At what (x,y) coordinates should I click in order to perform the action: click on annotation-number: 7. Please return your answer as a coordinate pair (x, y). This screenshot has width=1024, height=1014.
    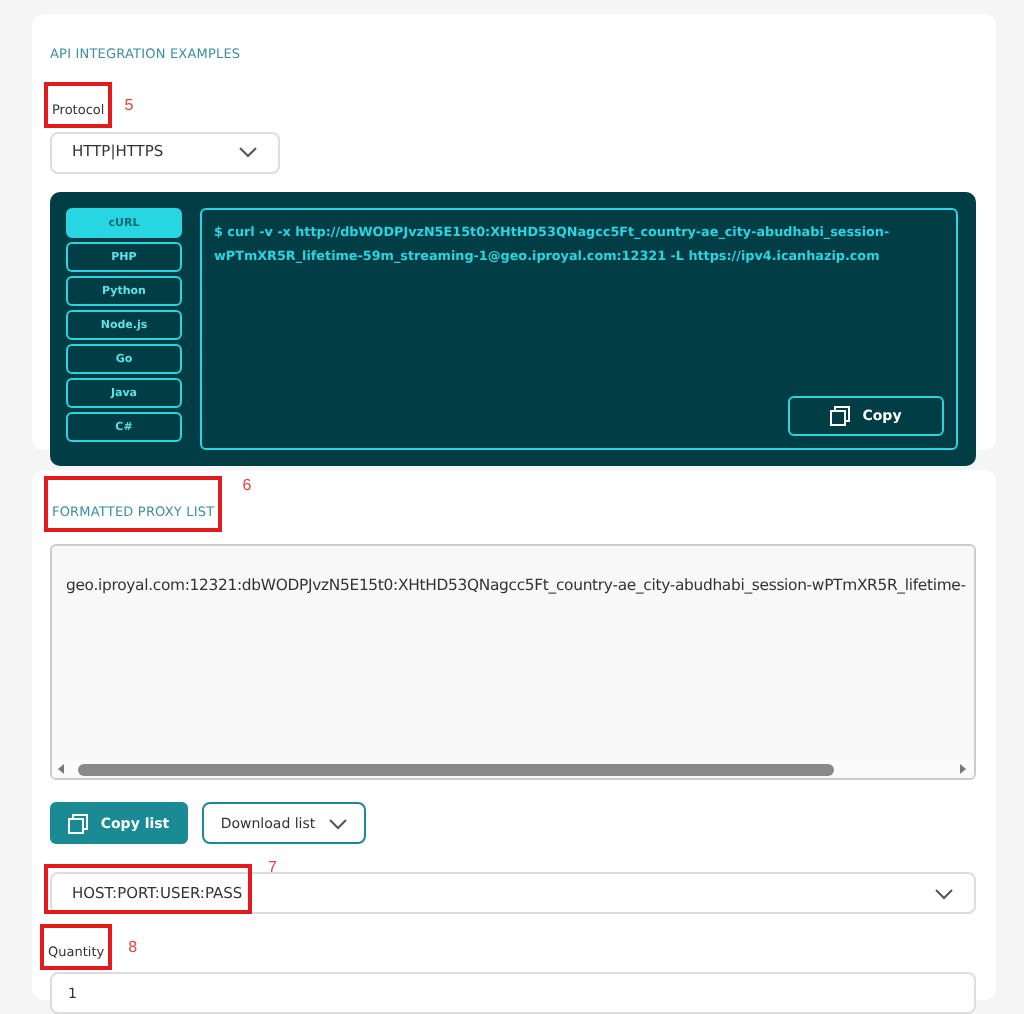
    Looking at the image, I should click on (272, 868).